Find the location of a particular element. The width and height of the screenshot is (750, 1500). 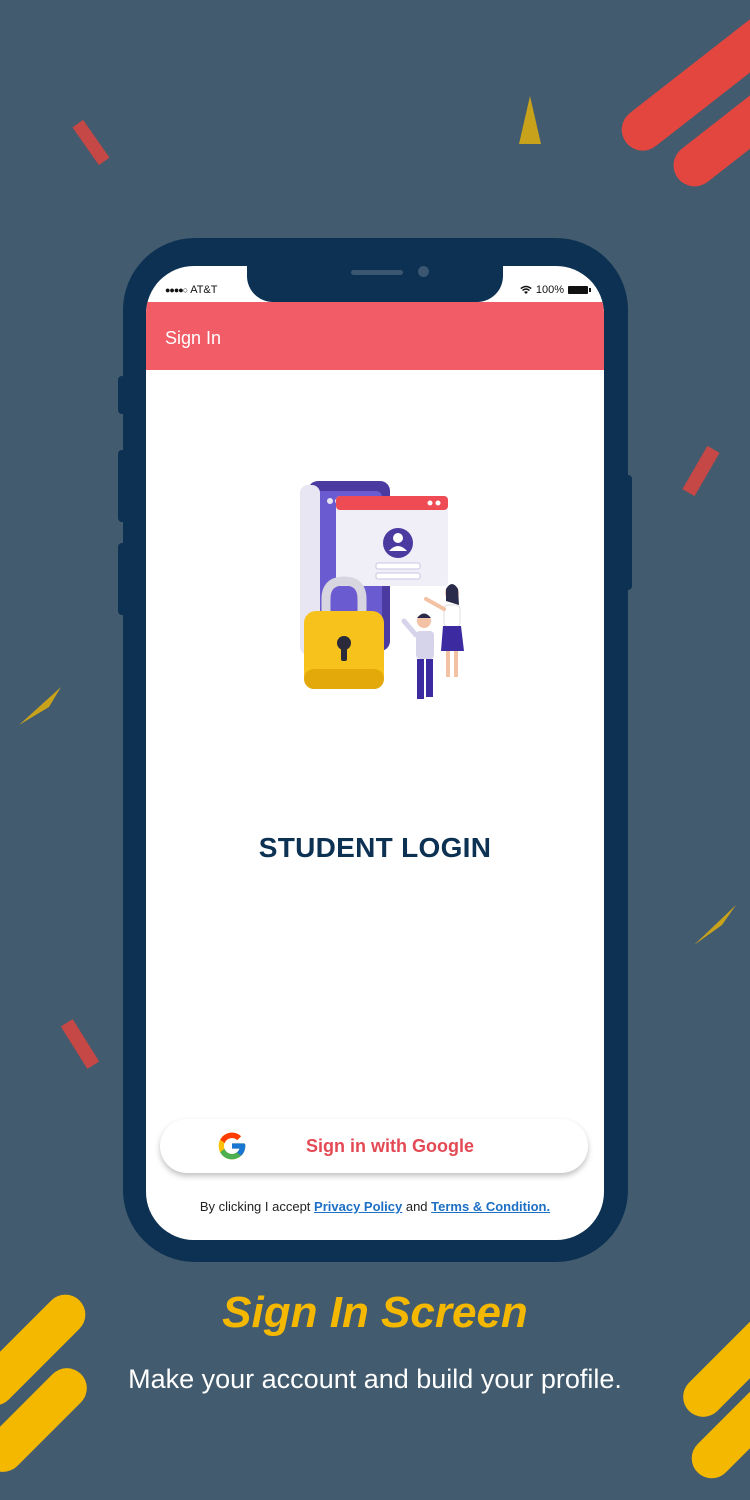

signal-icon: ●●●●○ is located at coordinates (176, 290).